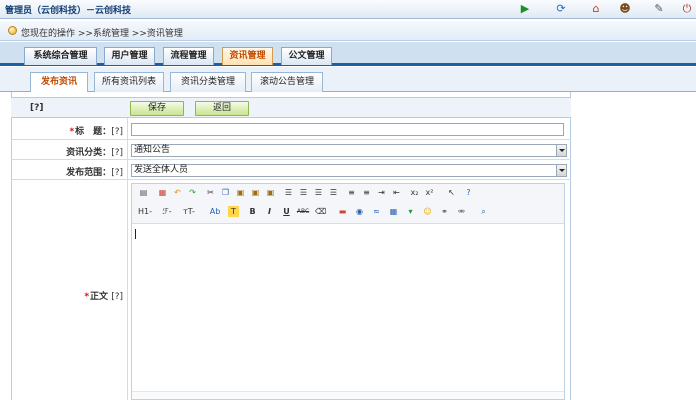 The width and height of the screenshot is (696, 400). I want to click on align-justify-icon: ☰, so click(333, 192).